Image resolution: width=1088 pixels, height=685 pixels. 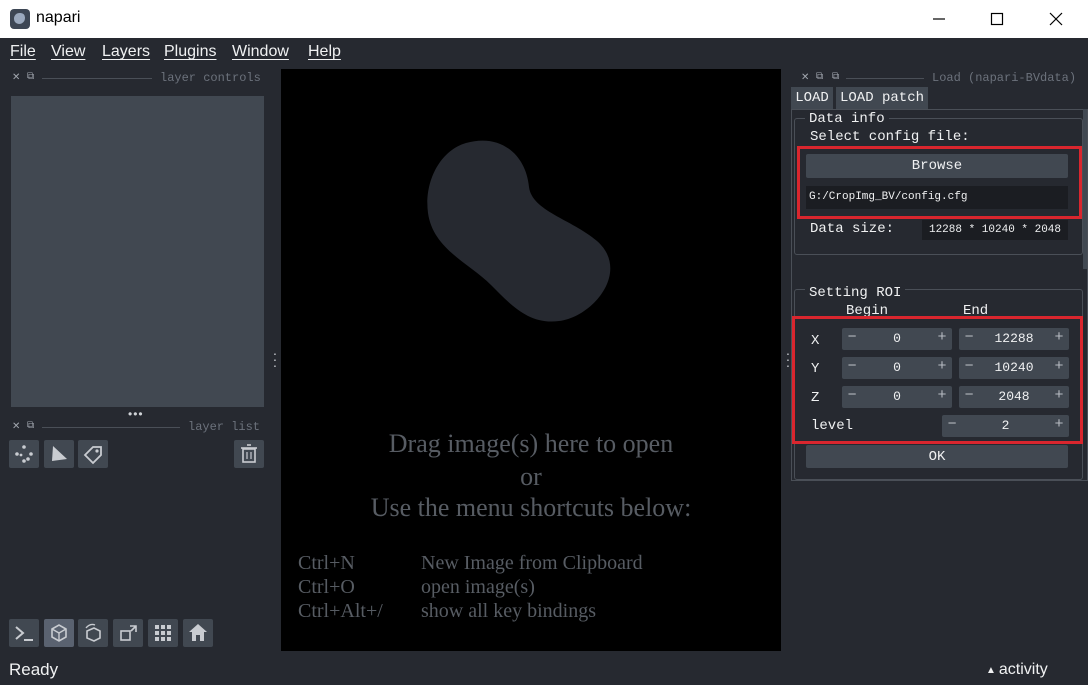 What do you see at coordinates (1004, 78) in the screenshot?
I see `plugin-dock-title: Load (napari-BVdata)` at bounding box center [1004, 78].